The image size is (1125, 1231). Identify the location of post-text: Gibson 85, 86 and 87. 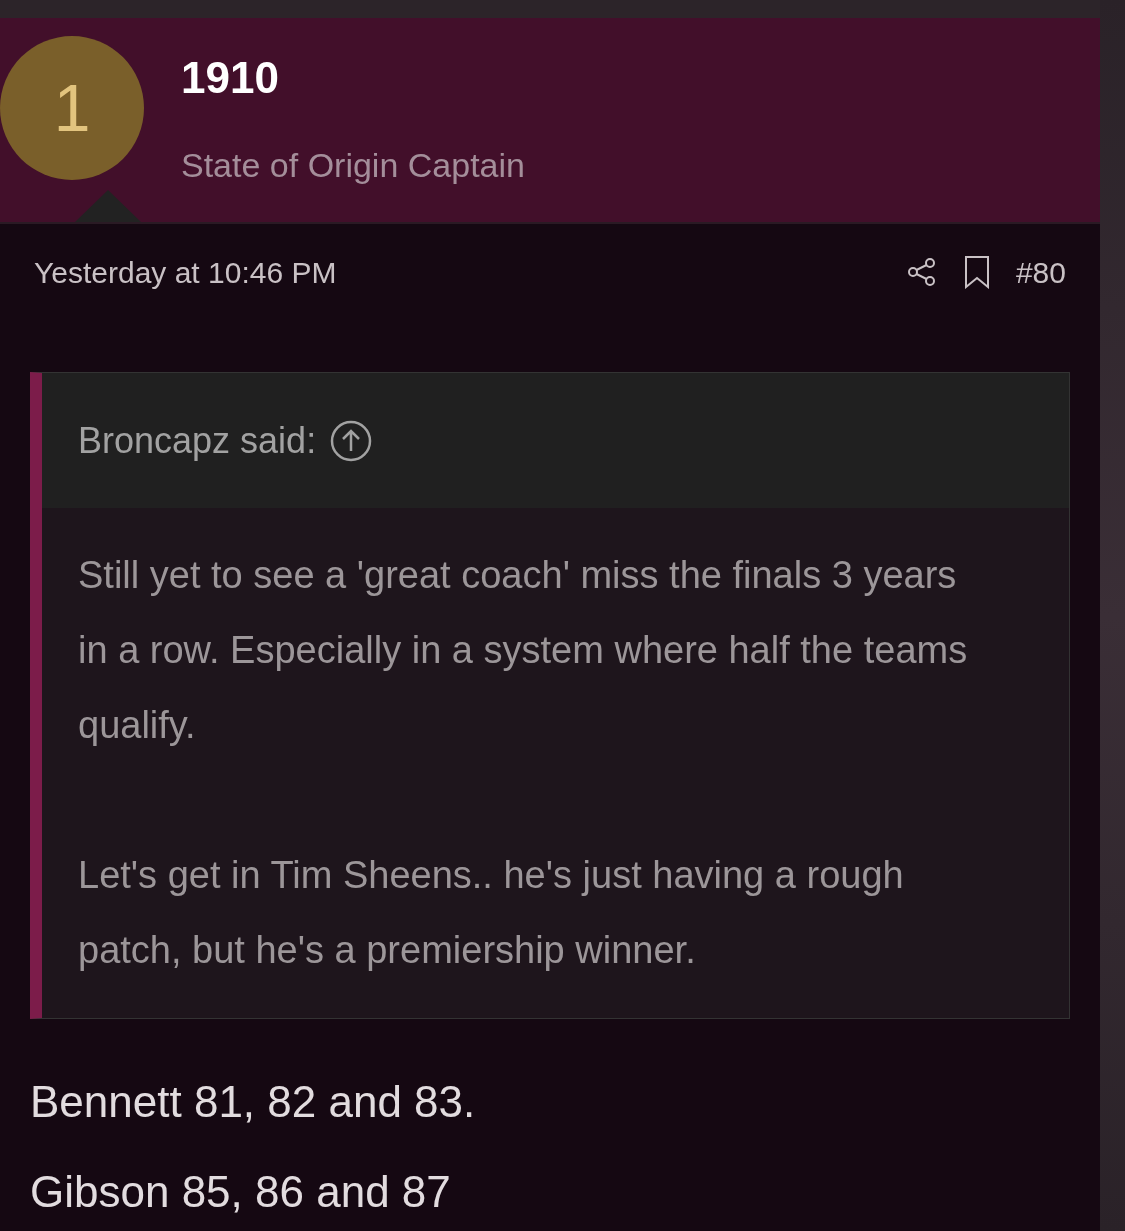
(241, 1192).